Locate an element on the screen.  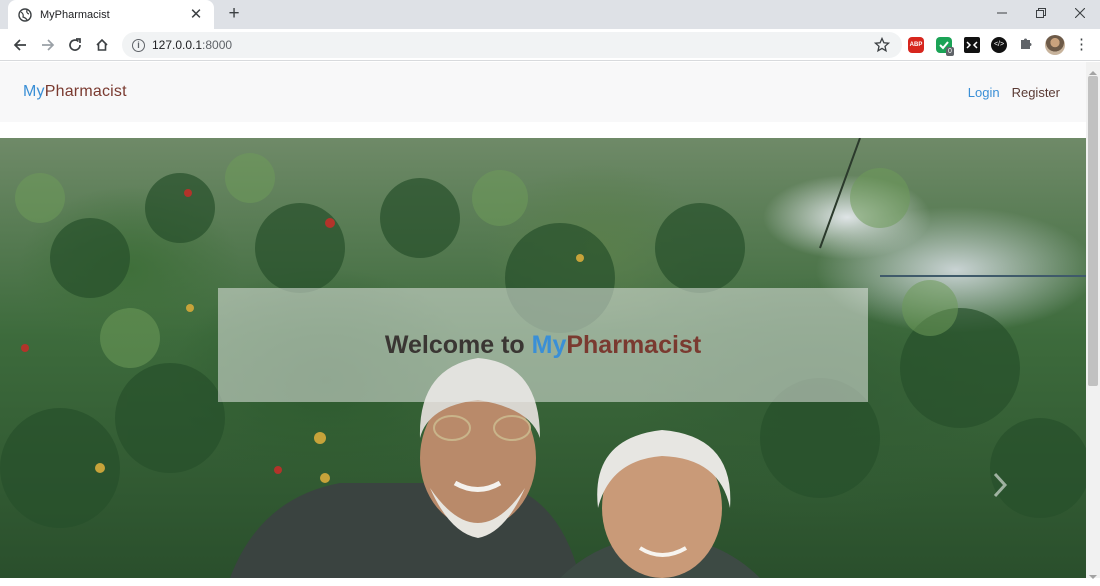
close-icon: ✕ is located at coordinates (196, 14).